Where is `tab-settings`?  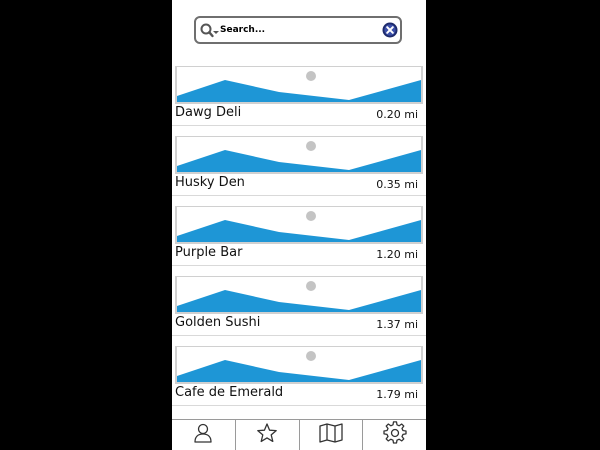
tab-settings is located at coordinates (394, 435).